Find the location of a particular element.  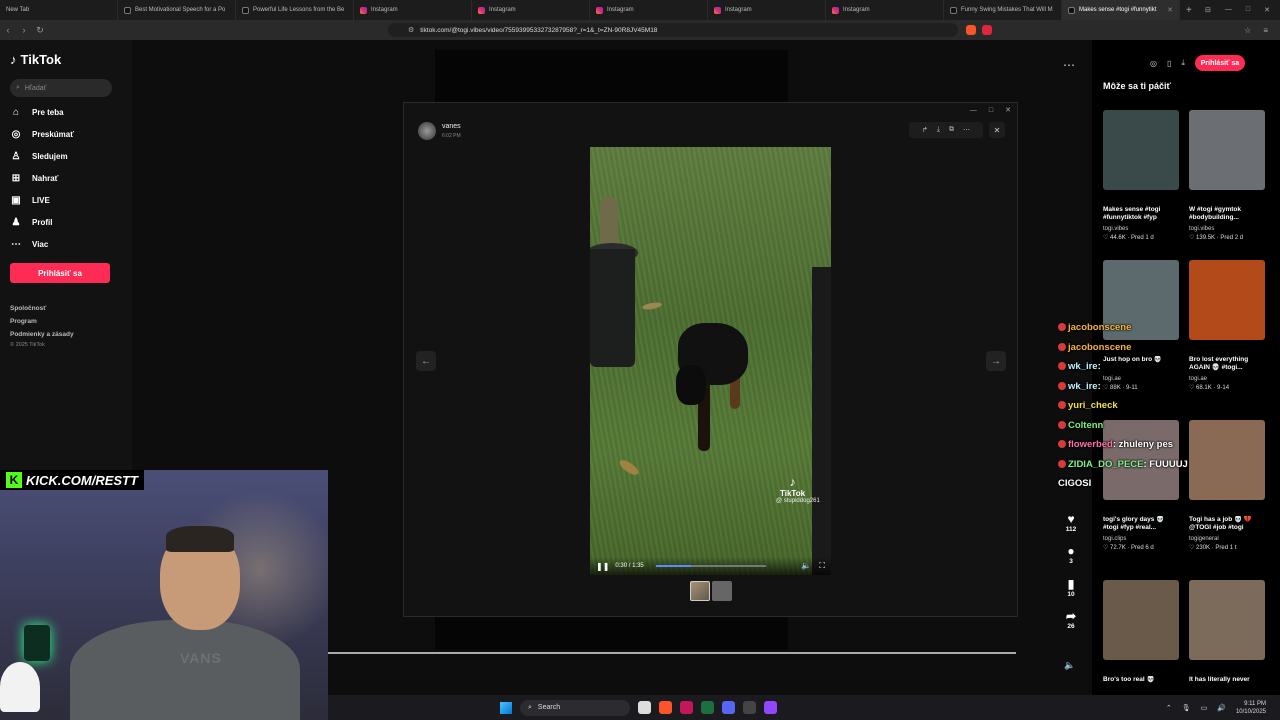

share-button: ➦ 26 is located at coordinates (1071, 619).